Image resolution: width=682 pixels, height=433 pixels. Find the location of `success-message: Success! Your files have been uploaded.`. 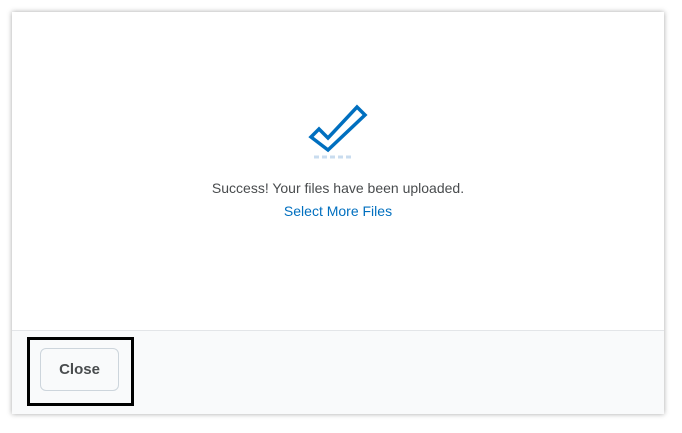

success-message: Success! Your files have been uploaded. is located at coordinates (338, 188).